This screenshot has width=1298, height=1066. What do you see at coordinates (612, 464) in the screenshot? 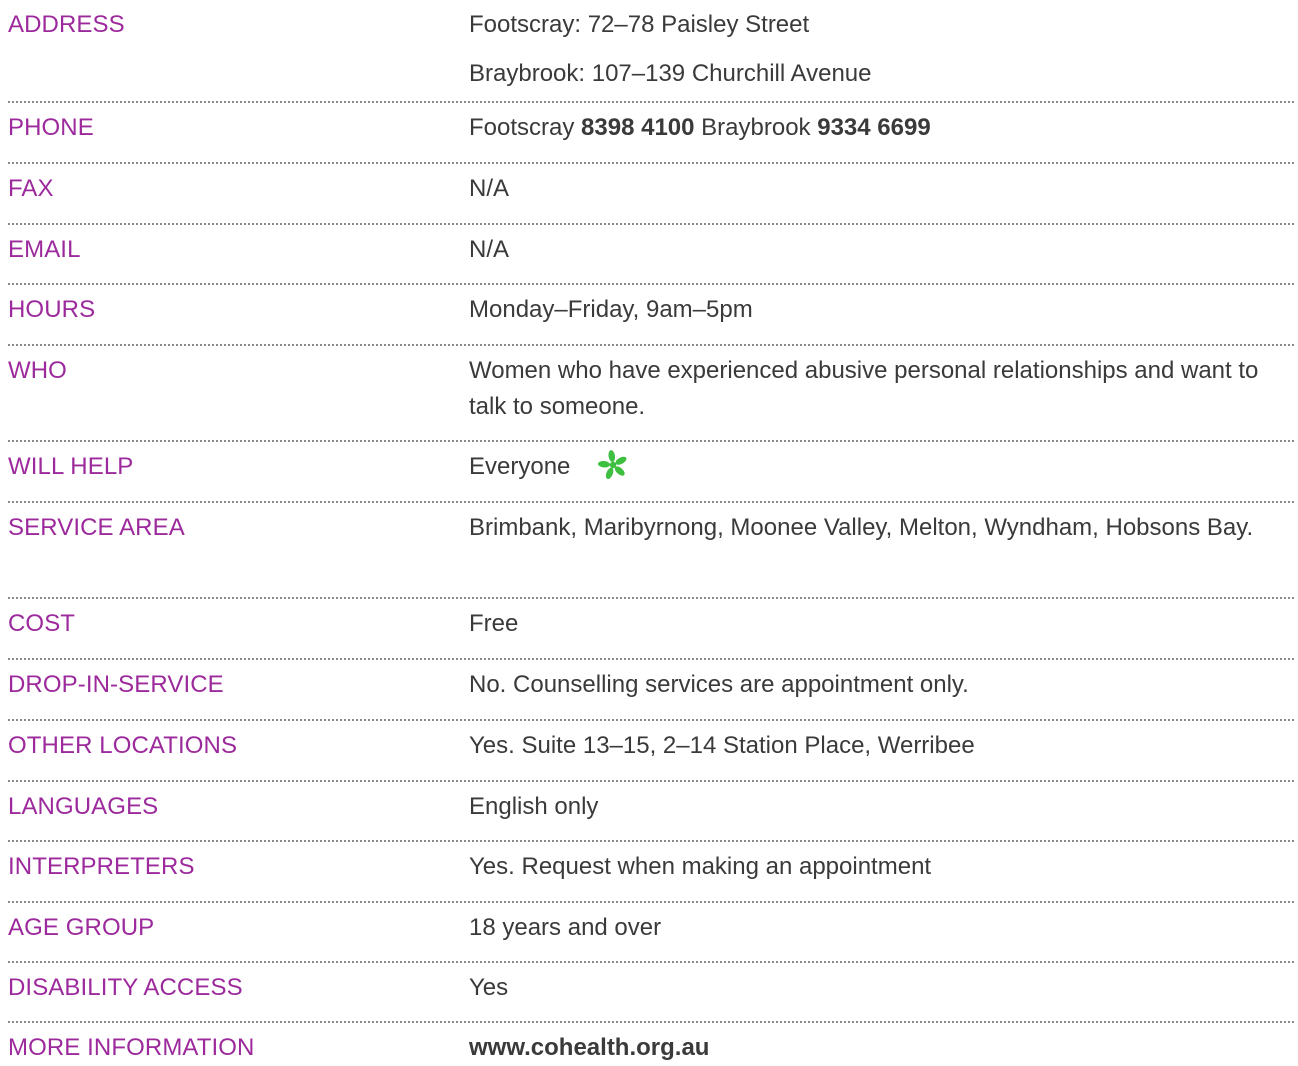
I see `green-asterisk-icon` at bounding box center [612, 464].